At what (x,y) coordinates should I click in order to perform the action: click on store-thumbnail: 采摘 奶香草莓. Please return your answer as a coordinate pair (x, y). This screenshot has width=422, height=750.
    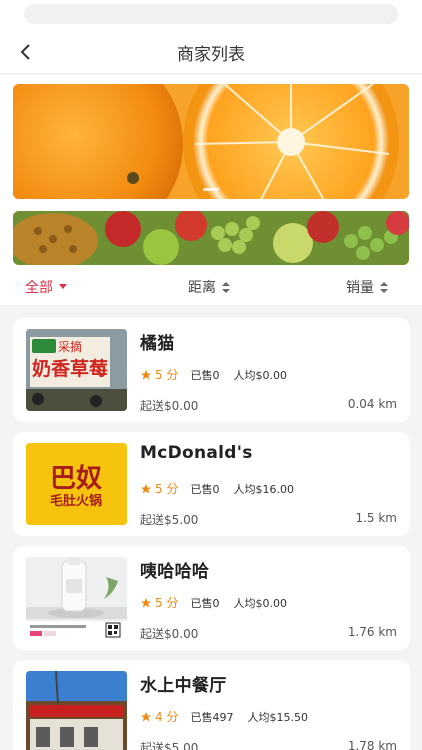
    Looking at the image, I should click on (76, 370).